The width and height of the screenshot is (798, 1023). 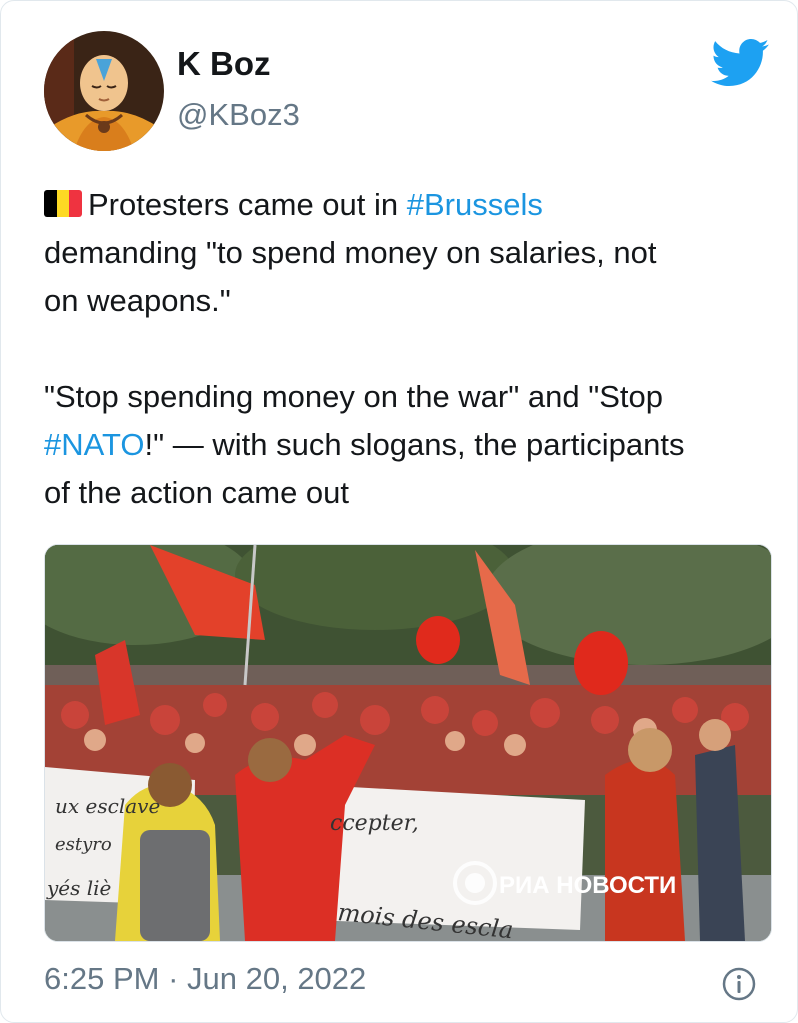 What do you see at coordinates (104, 91) in the screenshot?
I see `avatar` at bounding box center [104, 91].